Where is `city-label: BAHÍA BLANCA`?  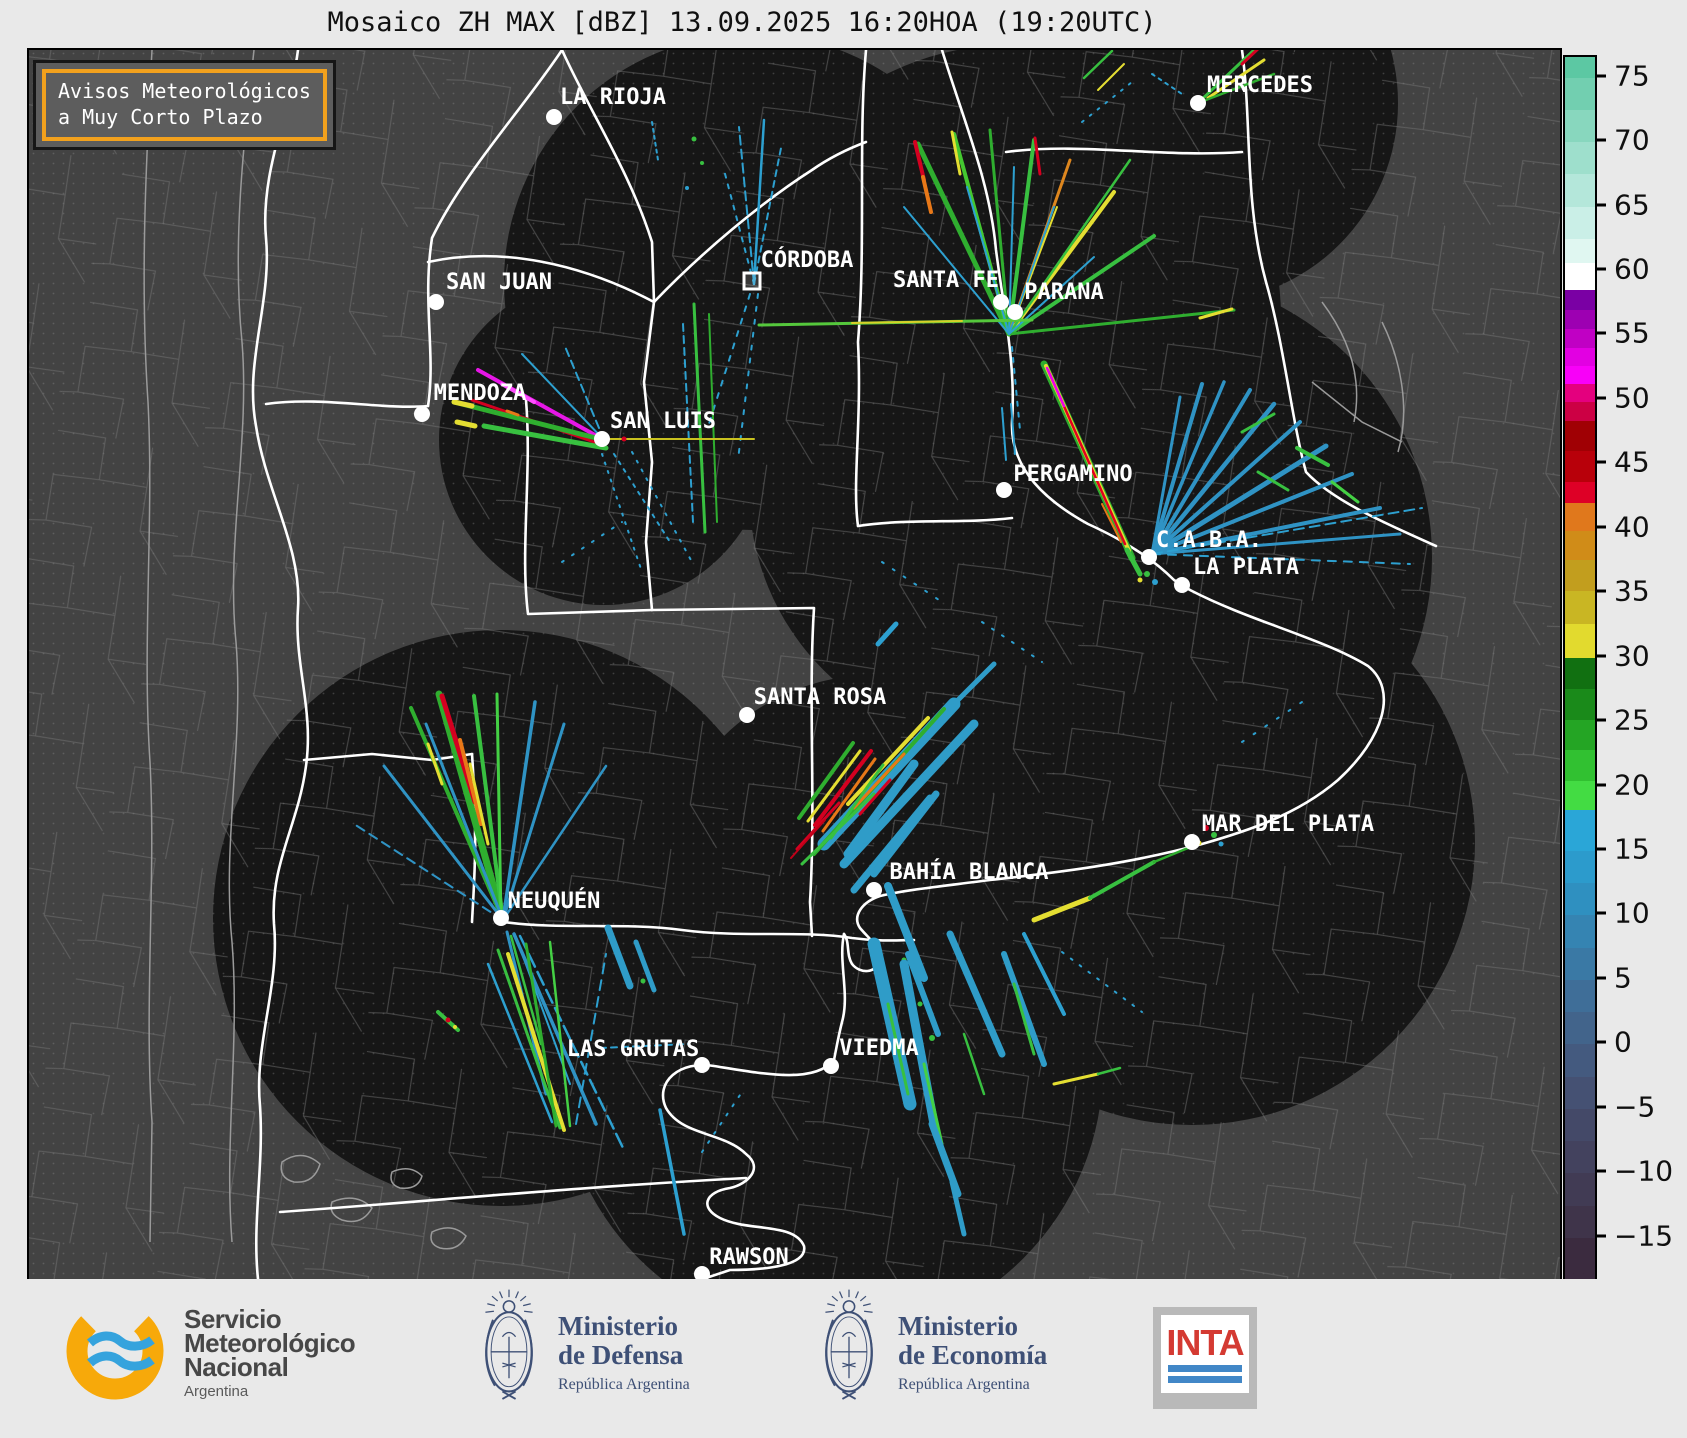
city-label: BAHÍA BLANCA is located at coordinates (969, 872).